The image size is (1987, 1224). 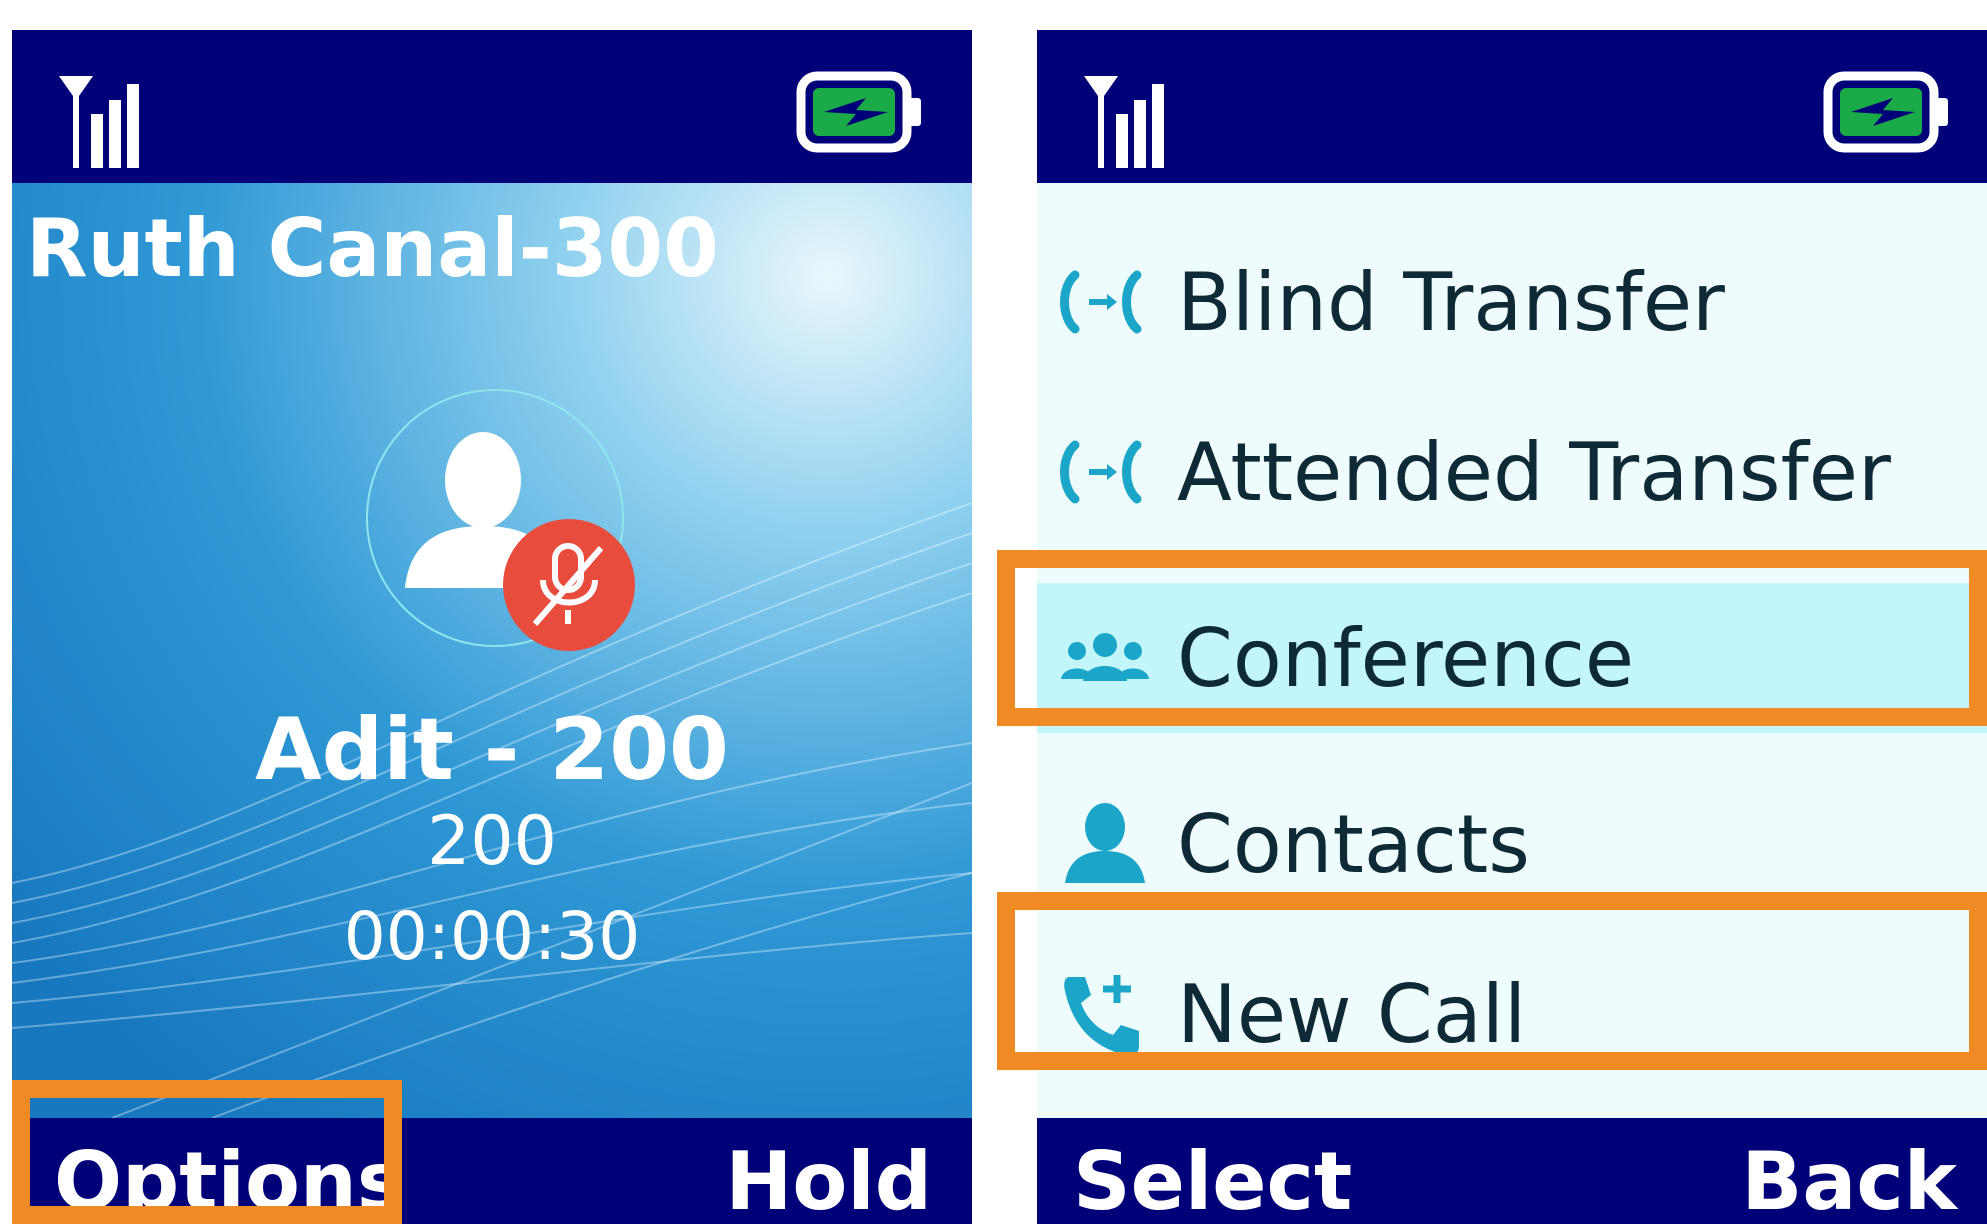 I want to click on menu-item-label: Blind Transfer, so click(x=1451, y=302).